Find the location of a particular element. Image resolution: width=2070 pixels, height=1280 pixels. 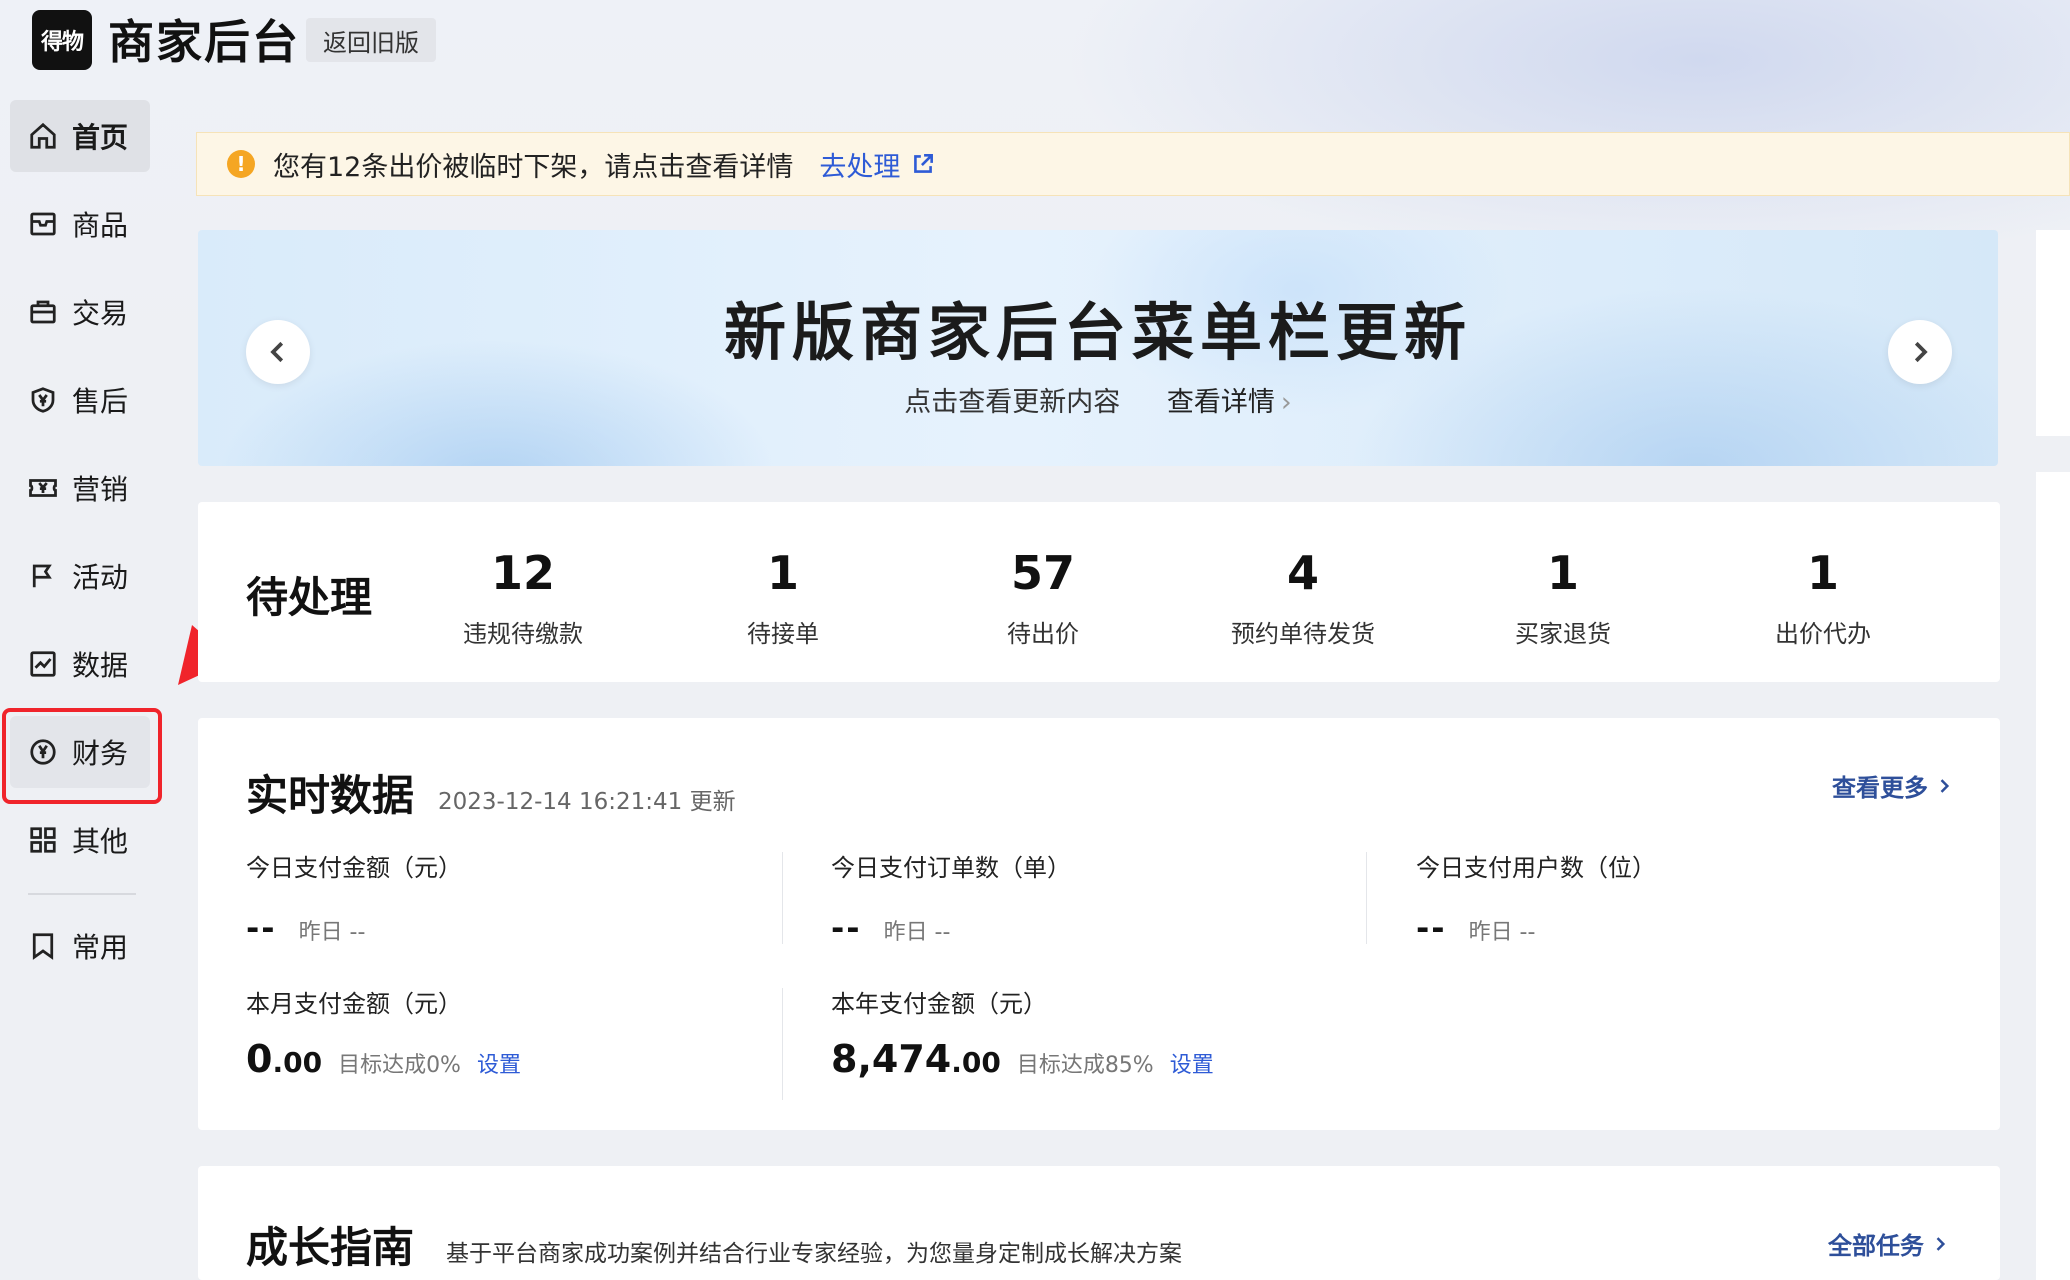

chart-icon is located at coordinates (43, 664).